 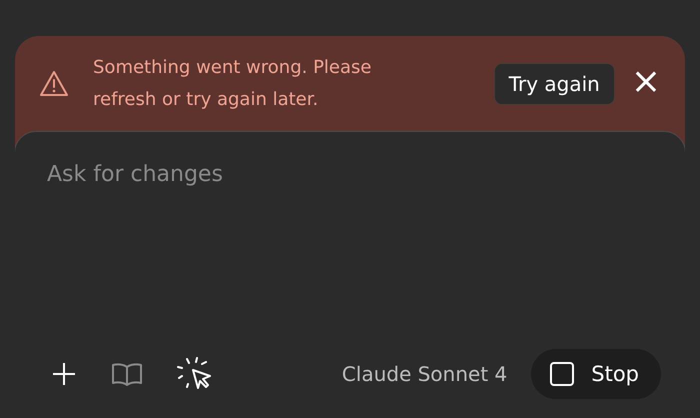 What do you see at coordinates (195, 374) in the screenshot?
I see `cursor-click-icon` at bounding box center [195, 374].